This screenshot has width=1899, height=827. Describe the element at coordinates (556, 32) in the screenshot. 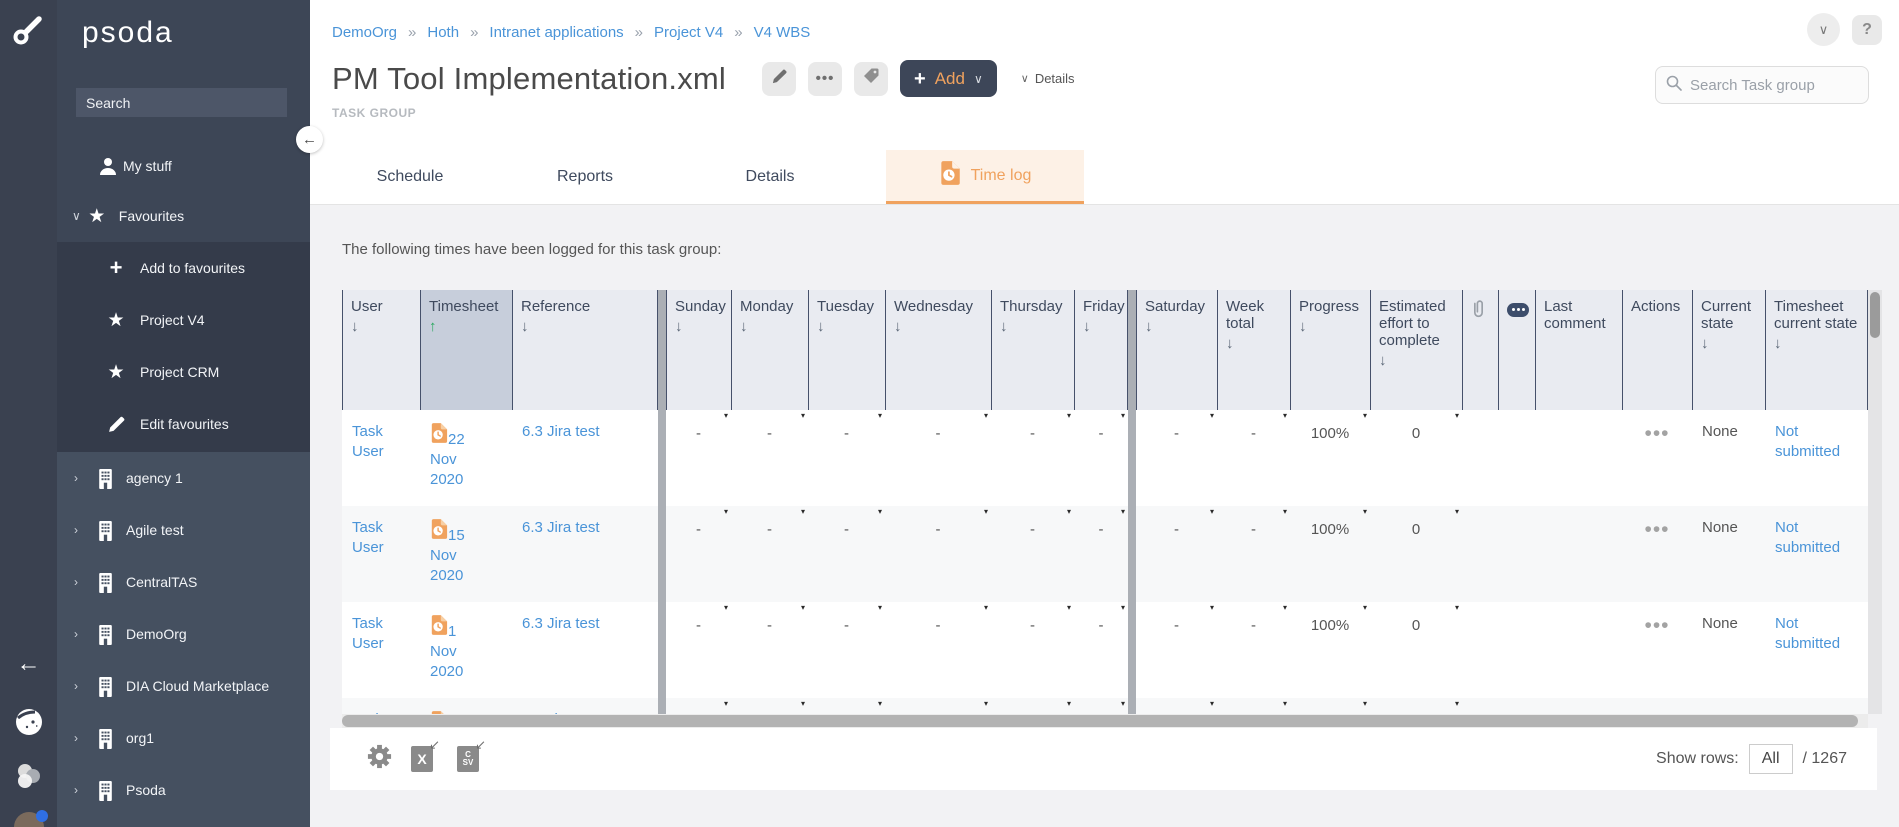

I see `breadcrumb-link: Intranet applications` at that location.